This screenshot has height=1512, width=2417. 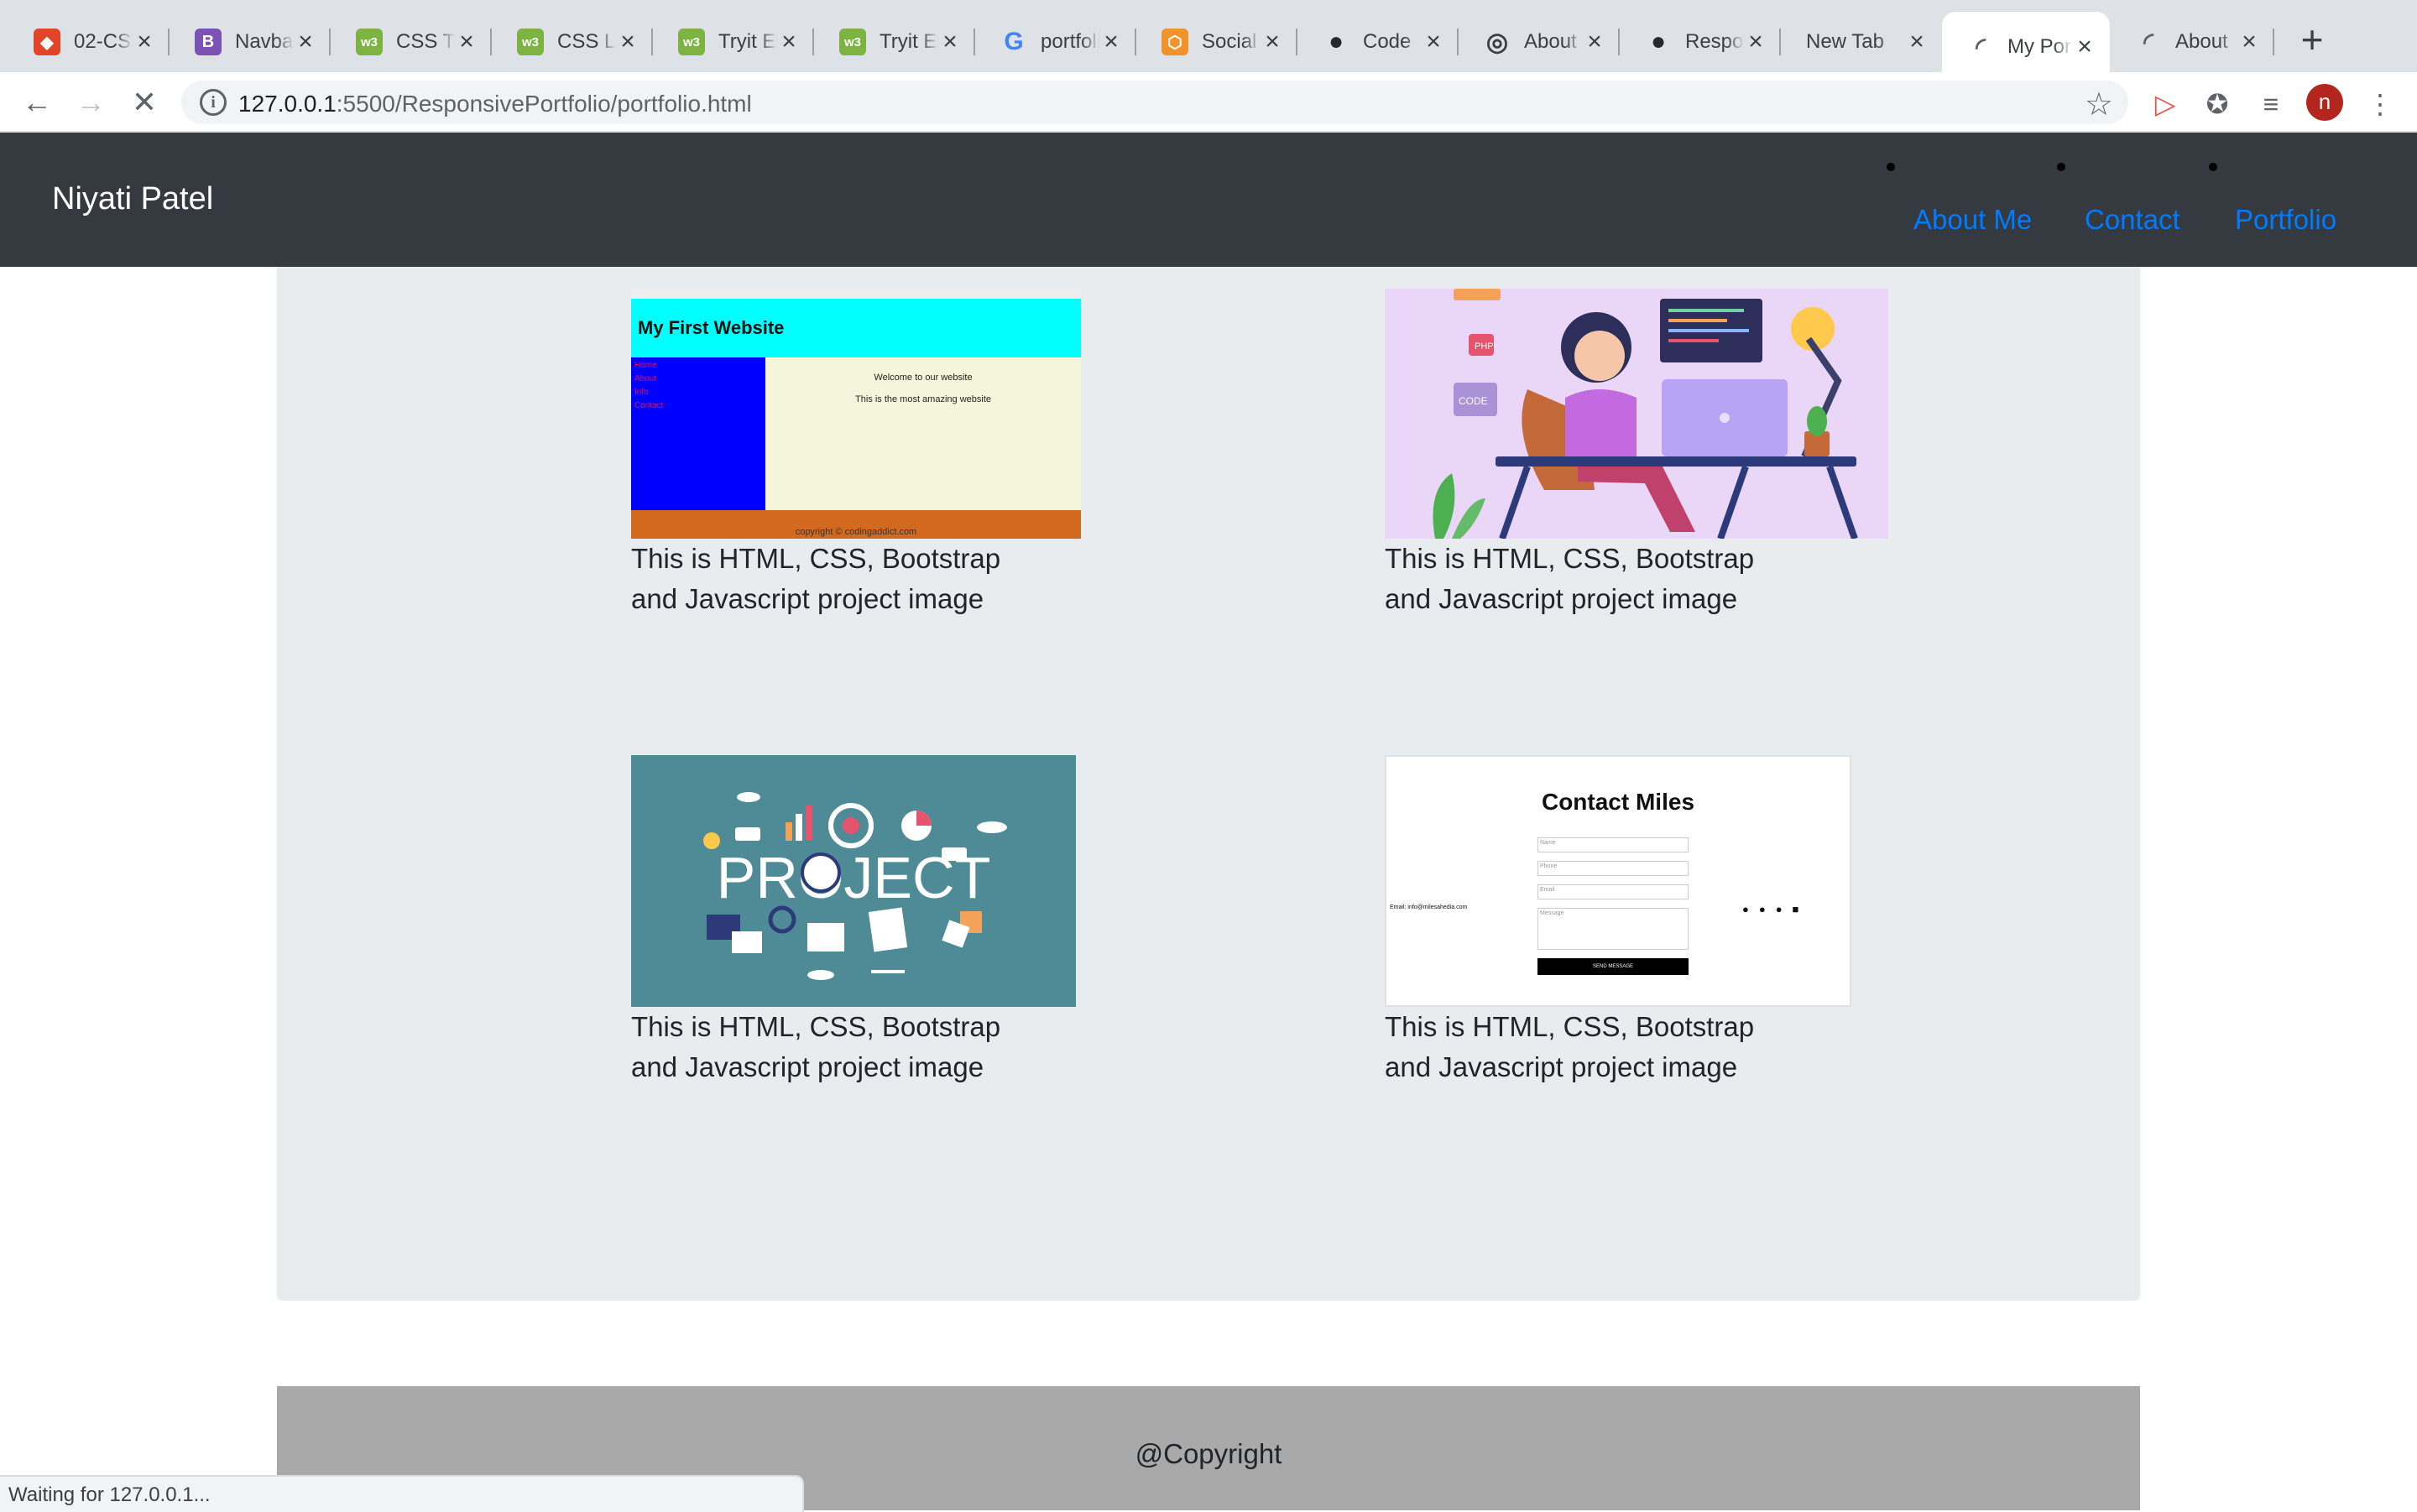 I want to click on bookmark-star-icon: ☆, so click(x=2099, y=104).